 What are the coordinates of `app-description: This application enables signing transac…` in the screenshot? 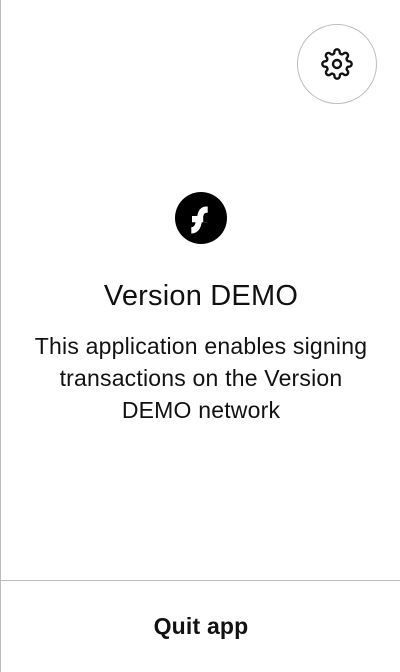 It's located at (201, 378).